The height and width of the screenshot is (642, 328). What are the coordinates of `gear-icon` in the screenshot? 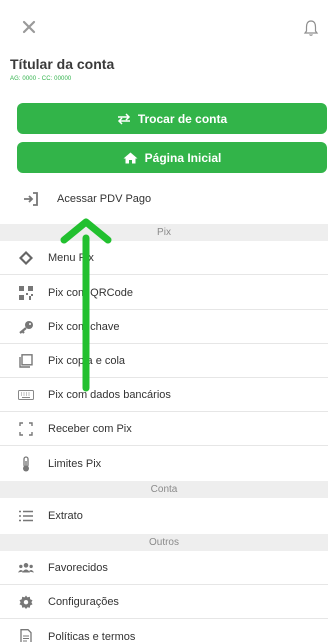 It's located at (26, 602).